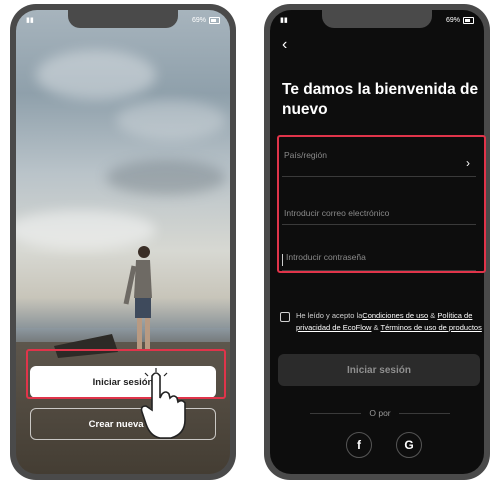  I want to click on back-chevron-icon: ‹, so click(284, 45).